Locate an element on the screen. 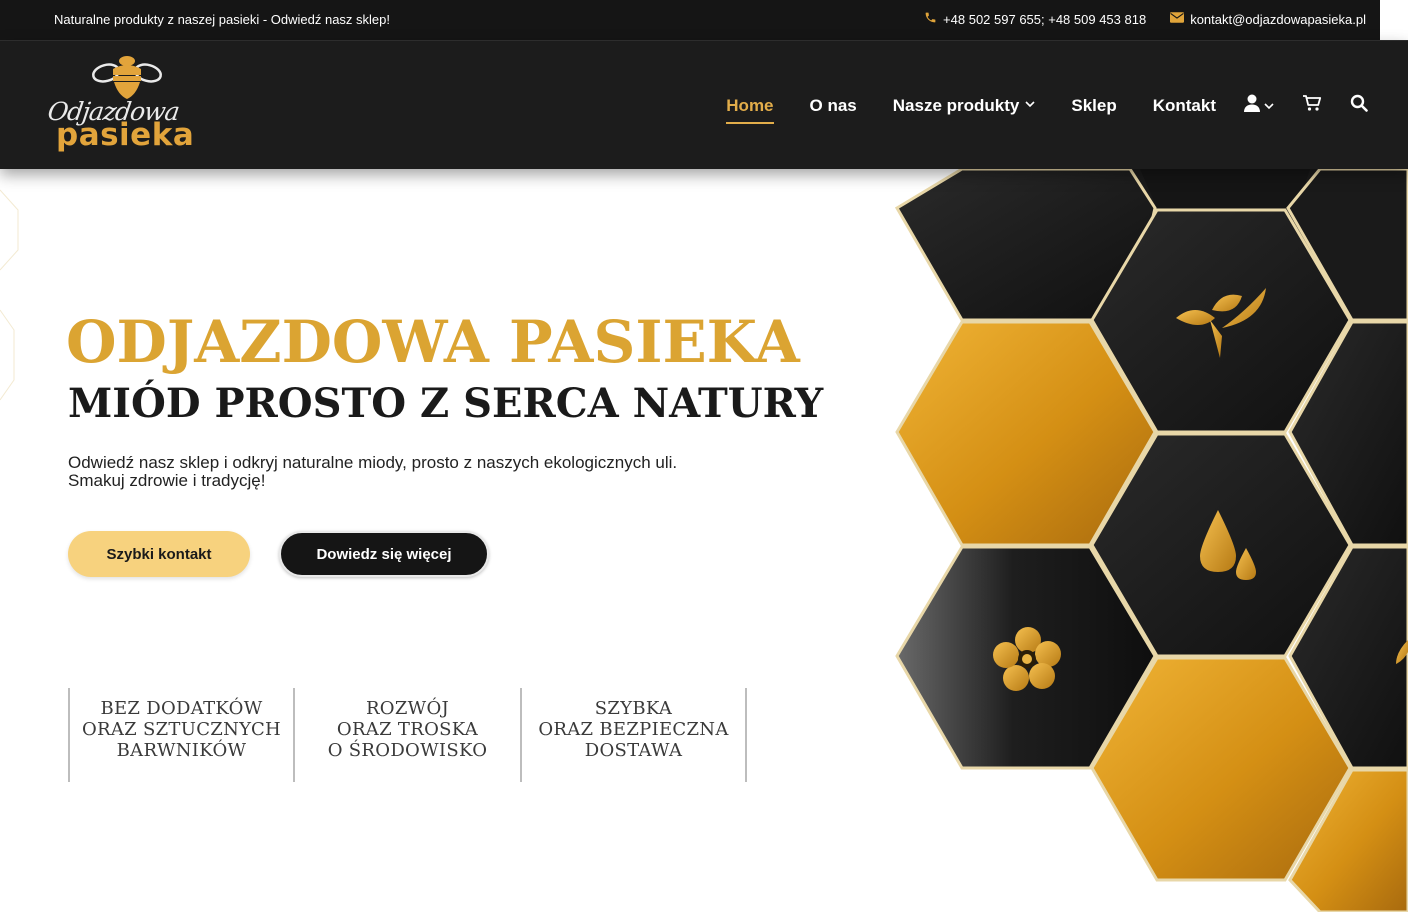 Image resolution: width=1408 pixels, height=912 pixels. email-contact: kontakt@odjazdowapasieka.pl is located at coordinates (1268, 19).